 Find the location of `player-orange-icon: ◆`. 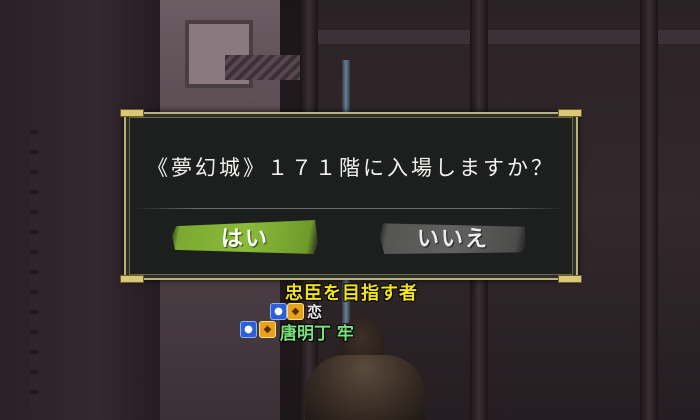

player-orange-icon: ◆ is located at coordinates (267, 329).